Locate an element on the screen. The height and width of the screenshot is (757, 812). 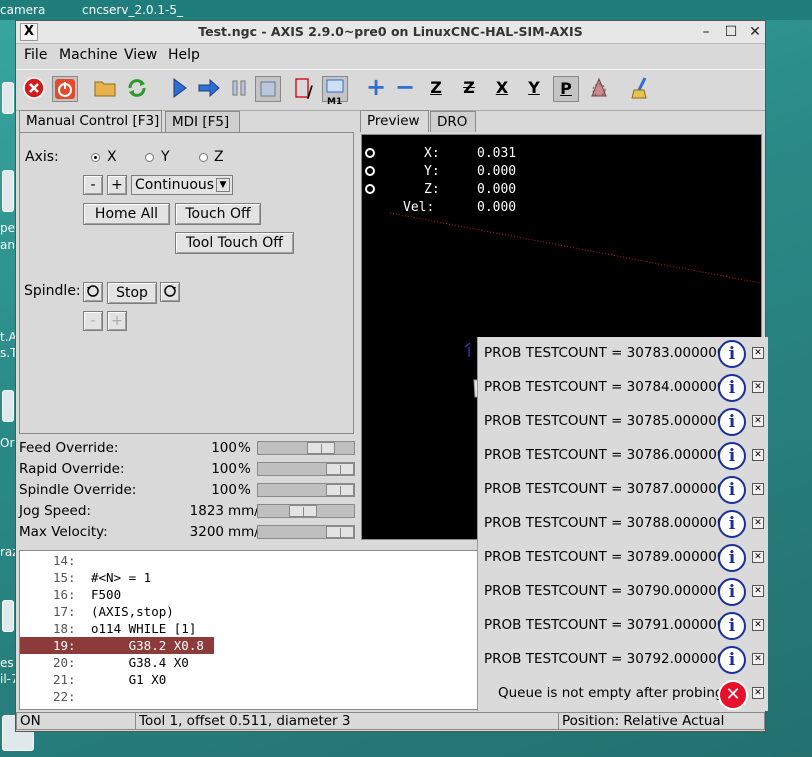
line-number: 14: is located at coordinates (64, 560).